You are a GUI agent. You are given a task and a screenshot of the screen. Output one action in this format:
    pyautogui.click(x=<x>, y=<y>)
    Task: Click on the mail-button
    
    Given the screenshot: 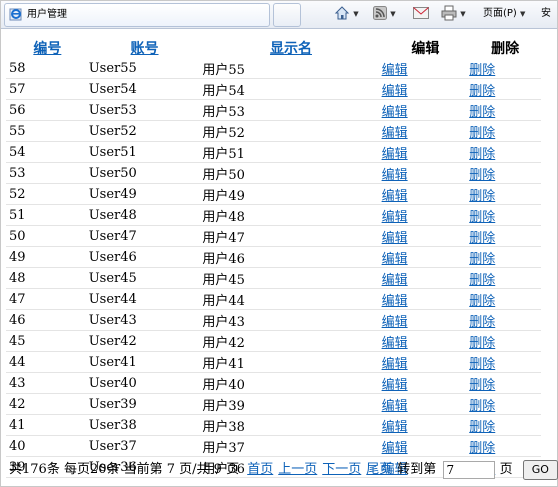 What is the action you would take?
    pyautogui.click(x=421, y=14)
    